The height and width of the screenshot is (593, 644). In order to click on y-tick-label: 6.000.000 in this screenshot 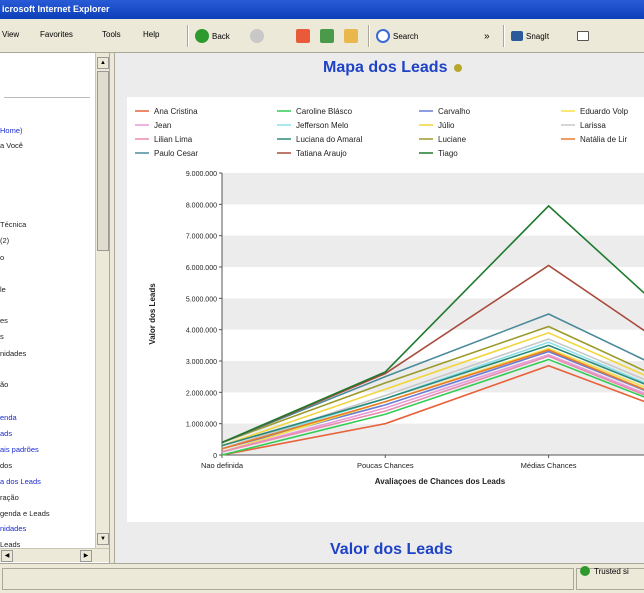, I will do `click(201, 268)`.